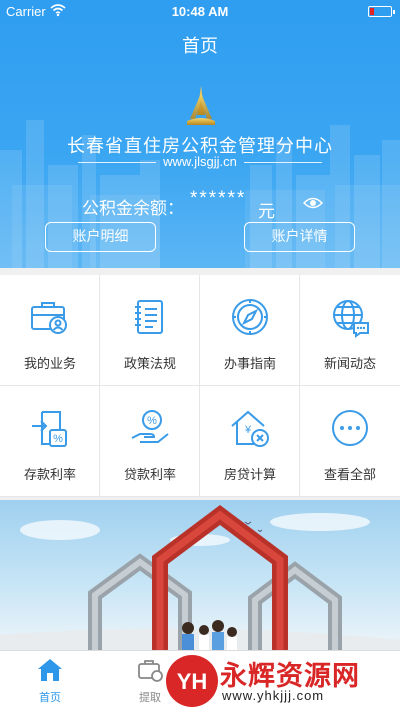  I want to click on notebook-icon, so click(149, 317).